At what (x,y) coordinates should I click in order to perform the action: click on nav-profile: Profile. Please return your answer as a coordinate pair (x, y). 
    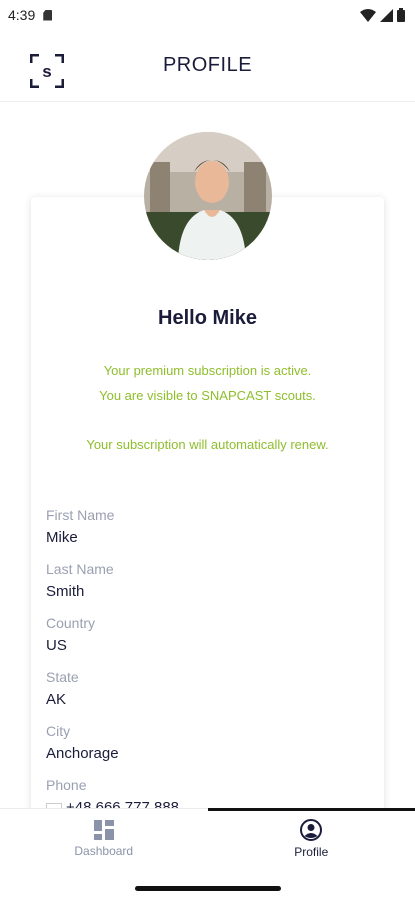
    Looking at the image, I should click on (311, 838).